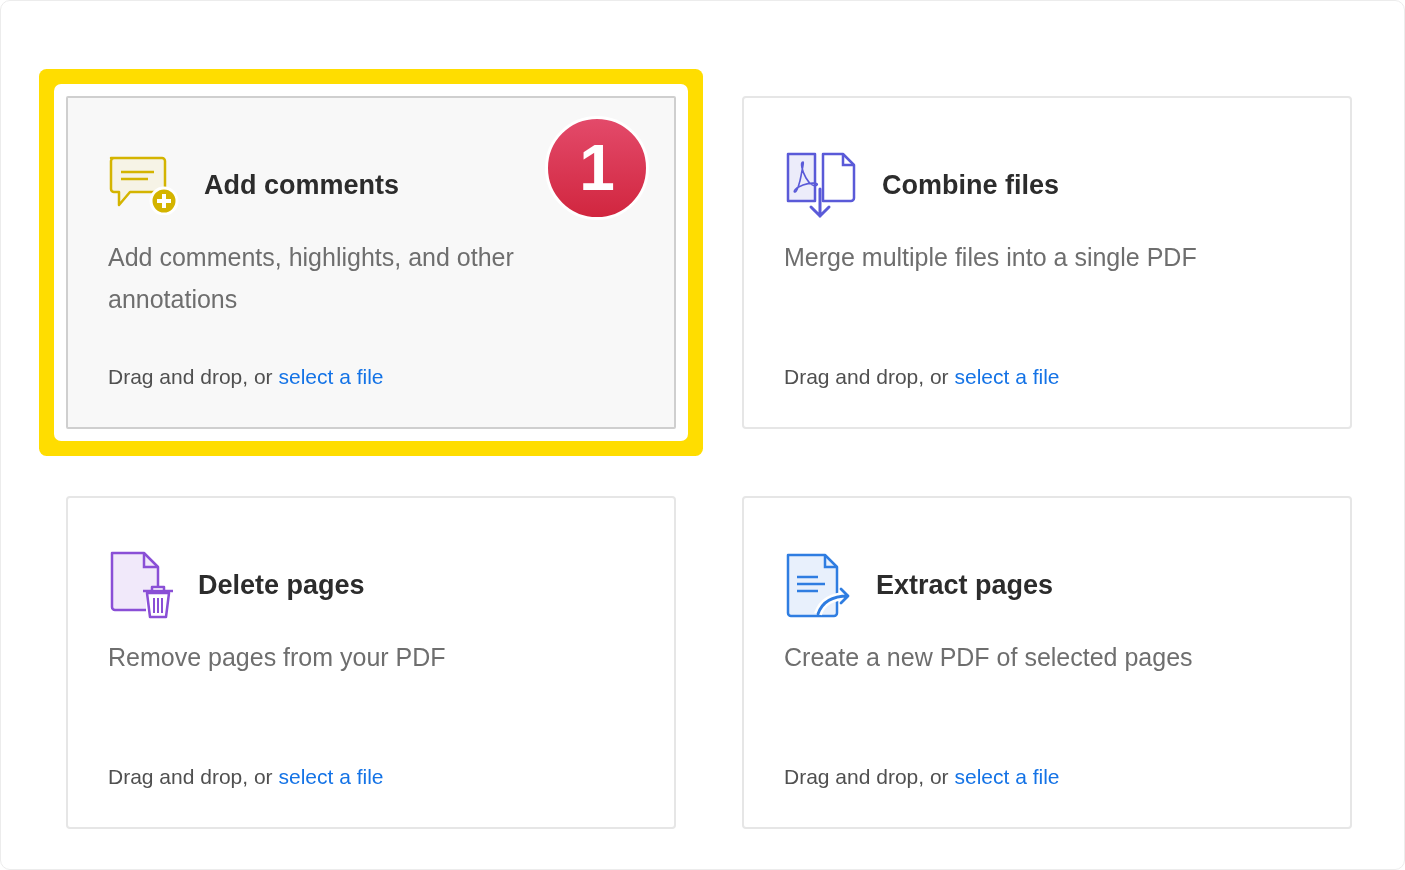 This screenshot has width=1405, height=870. I want to click on card-title: Extract pages, so click(965, 585).